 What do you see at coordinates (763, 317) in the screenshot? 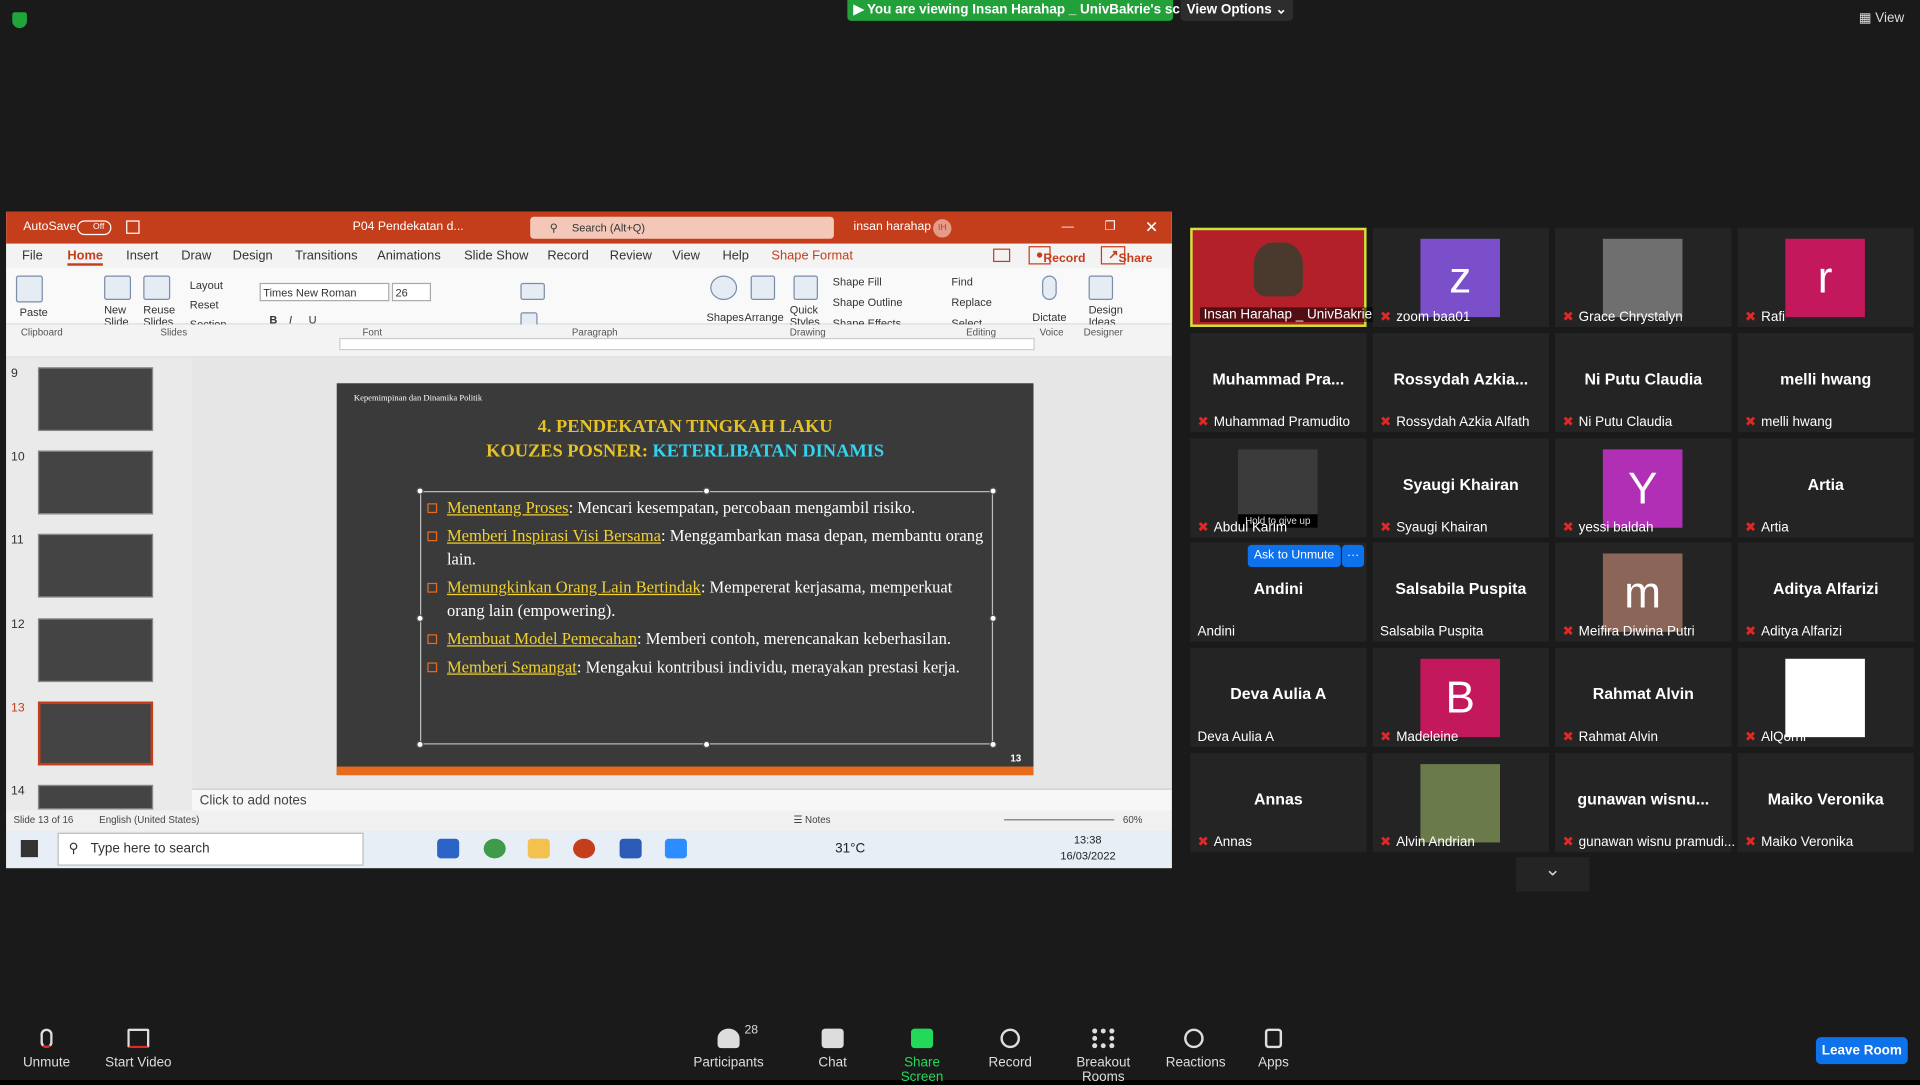
I see `arrange-label: Arrange` at bounding box center [763, 317].